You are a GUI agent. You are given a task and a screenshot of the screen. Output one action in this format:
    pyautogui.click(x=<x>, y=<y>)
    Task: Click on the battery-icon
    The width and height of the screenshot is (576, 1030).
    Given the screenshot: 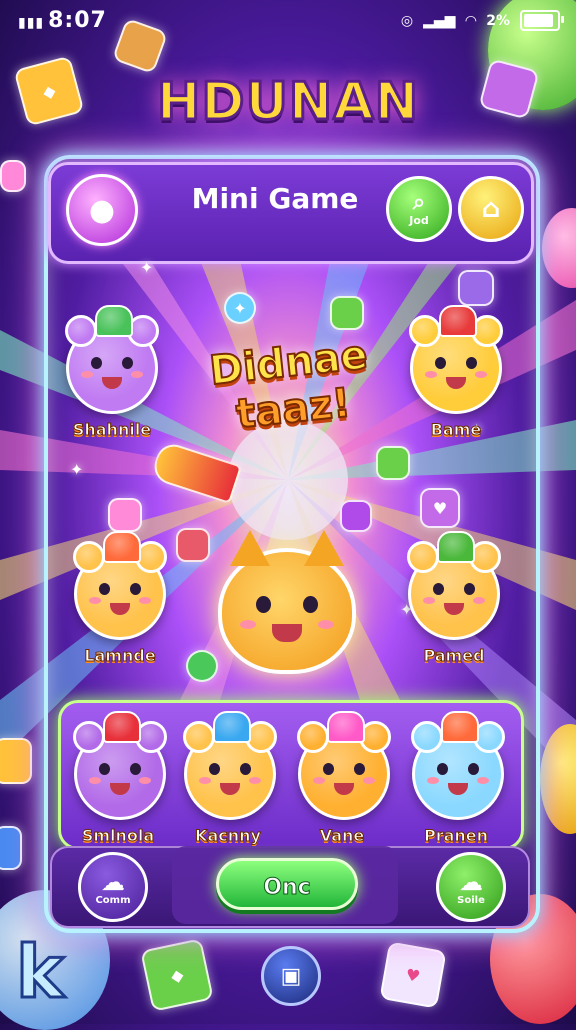 What is the action you would take?
    pyautogui.click(x=542, y=20)
    